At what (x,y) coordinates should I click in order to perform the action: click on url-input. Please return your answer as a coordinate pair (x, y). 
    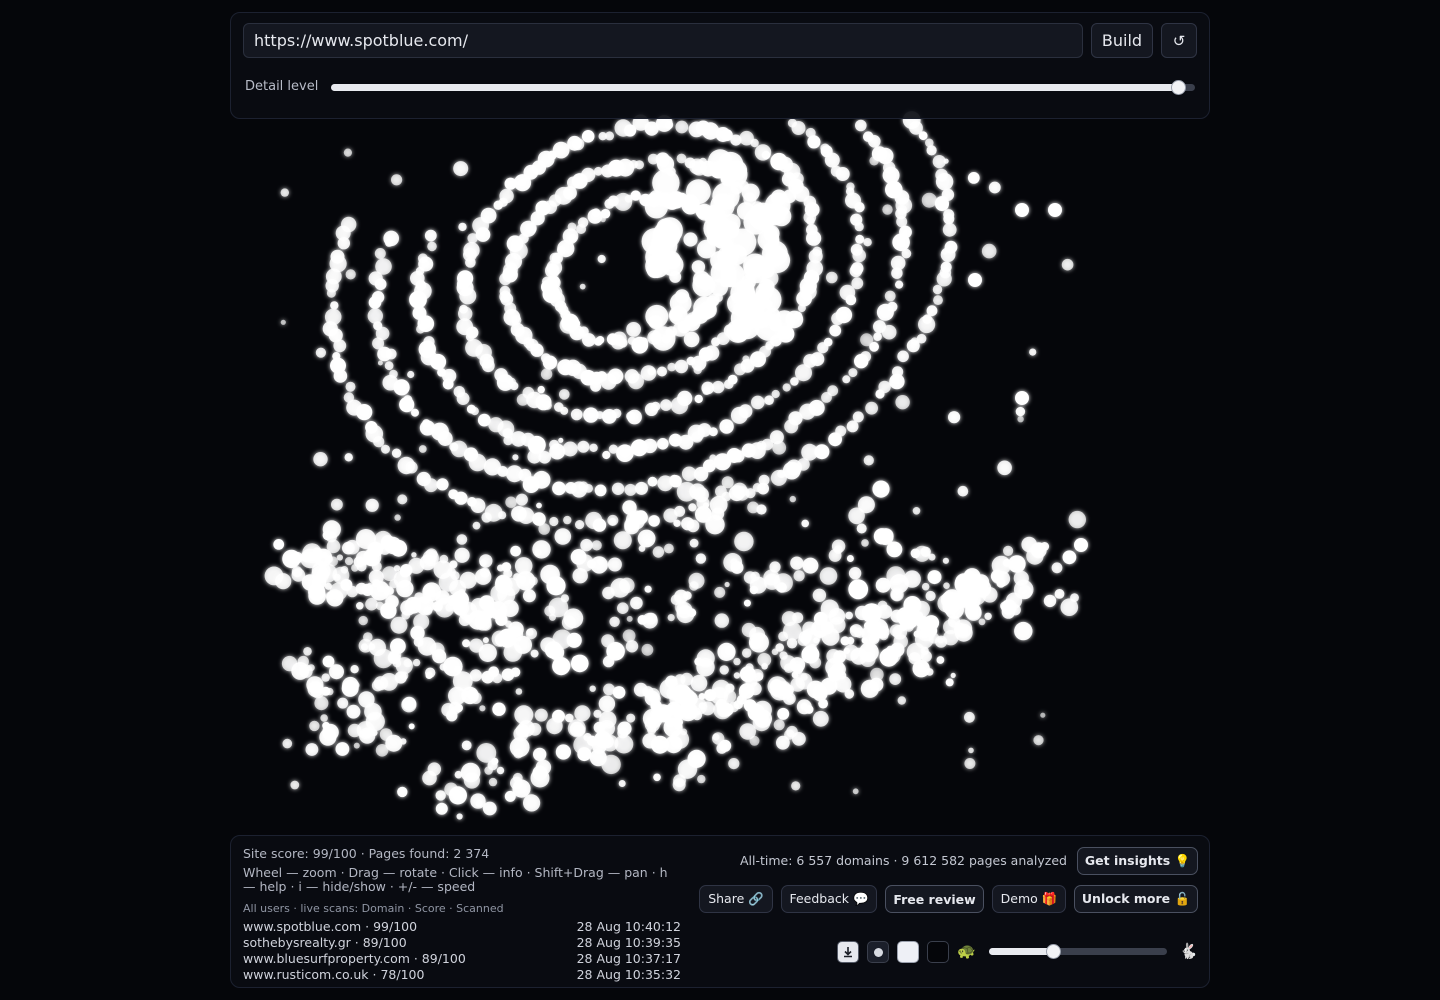
    Looking at the image, I should click on (663, 40).